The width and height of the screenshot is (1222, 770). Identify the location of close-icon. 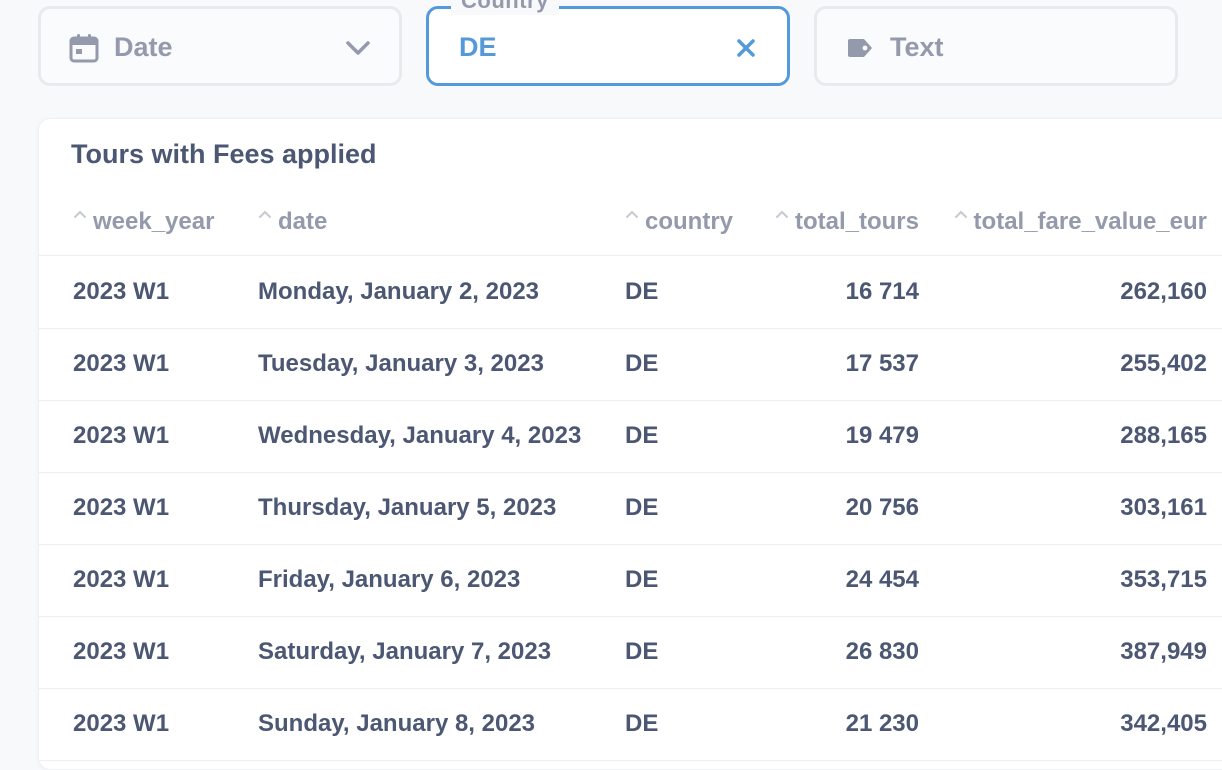
(746, 48).